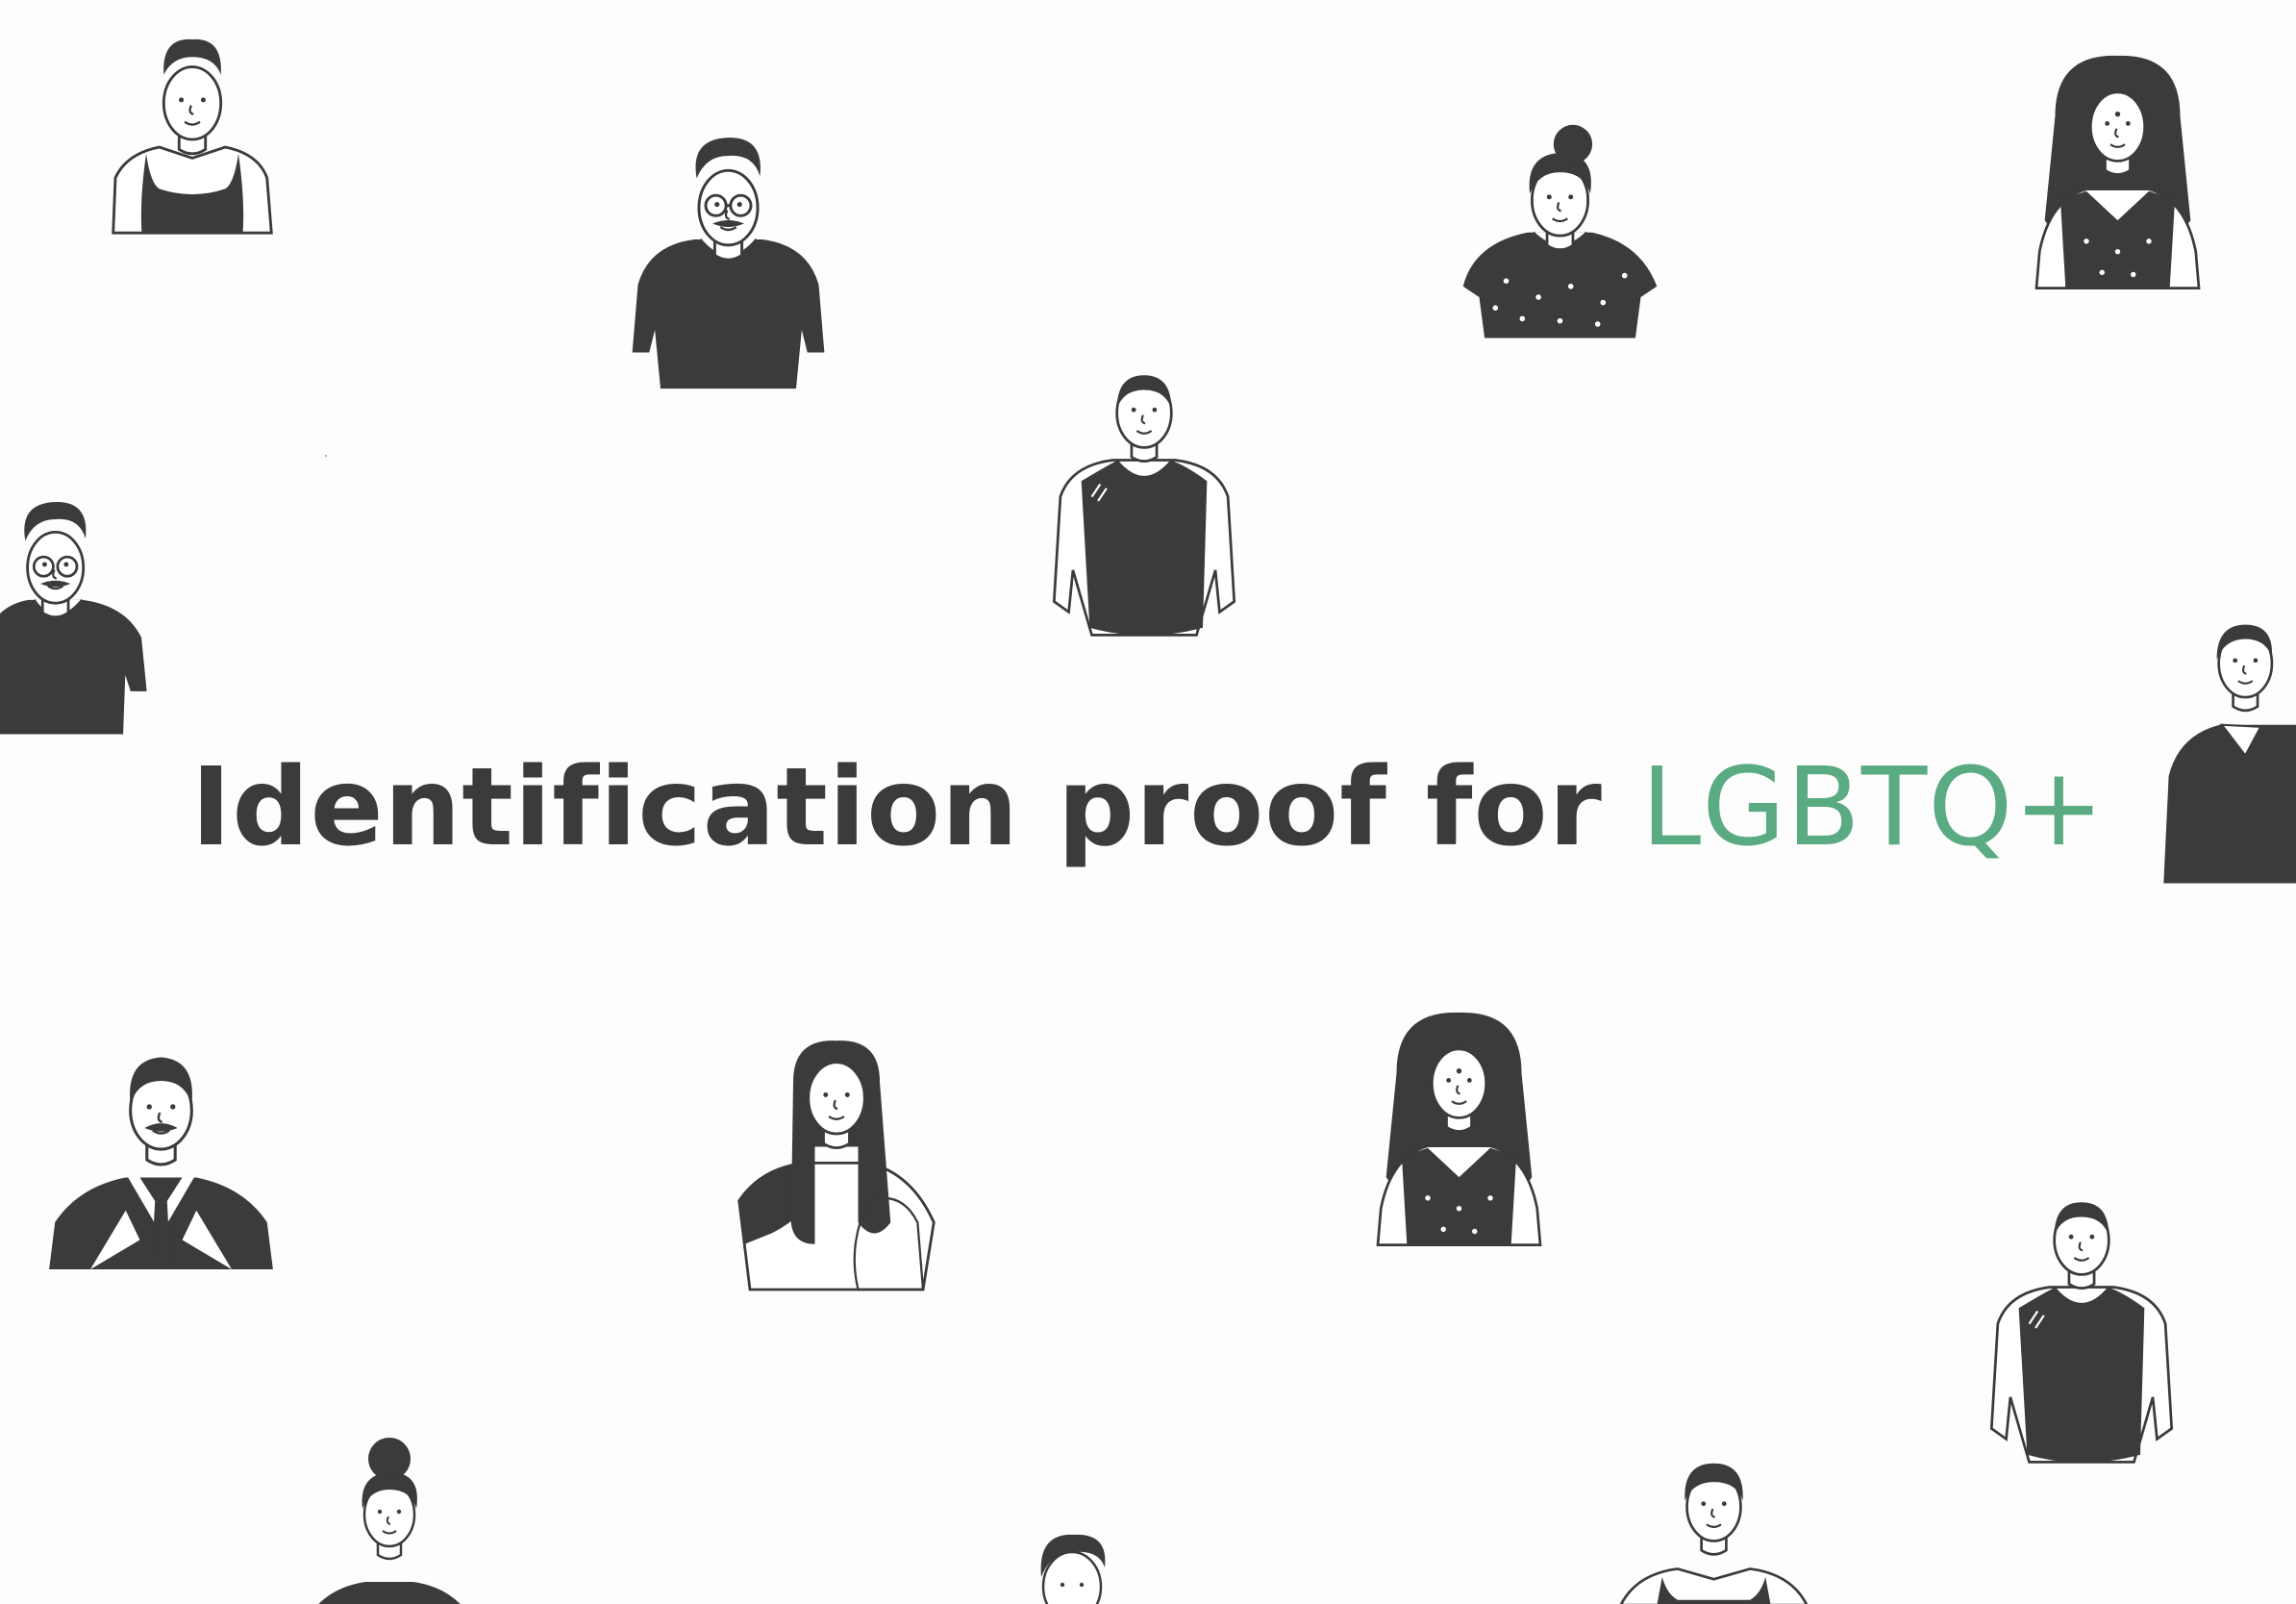 The height and width of the screenshot is (1604, 2296). What do you see at coordinates (1560, 216) in the screenshot?
I see `person-hair-bun-dotted-blouse-icon` at bounding box center [1560, 216].